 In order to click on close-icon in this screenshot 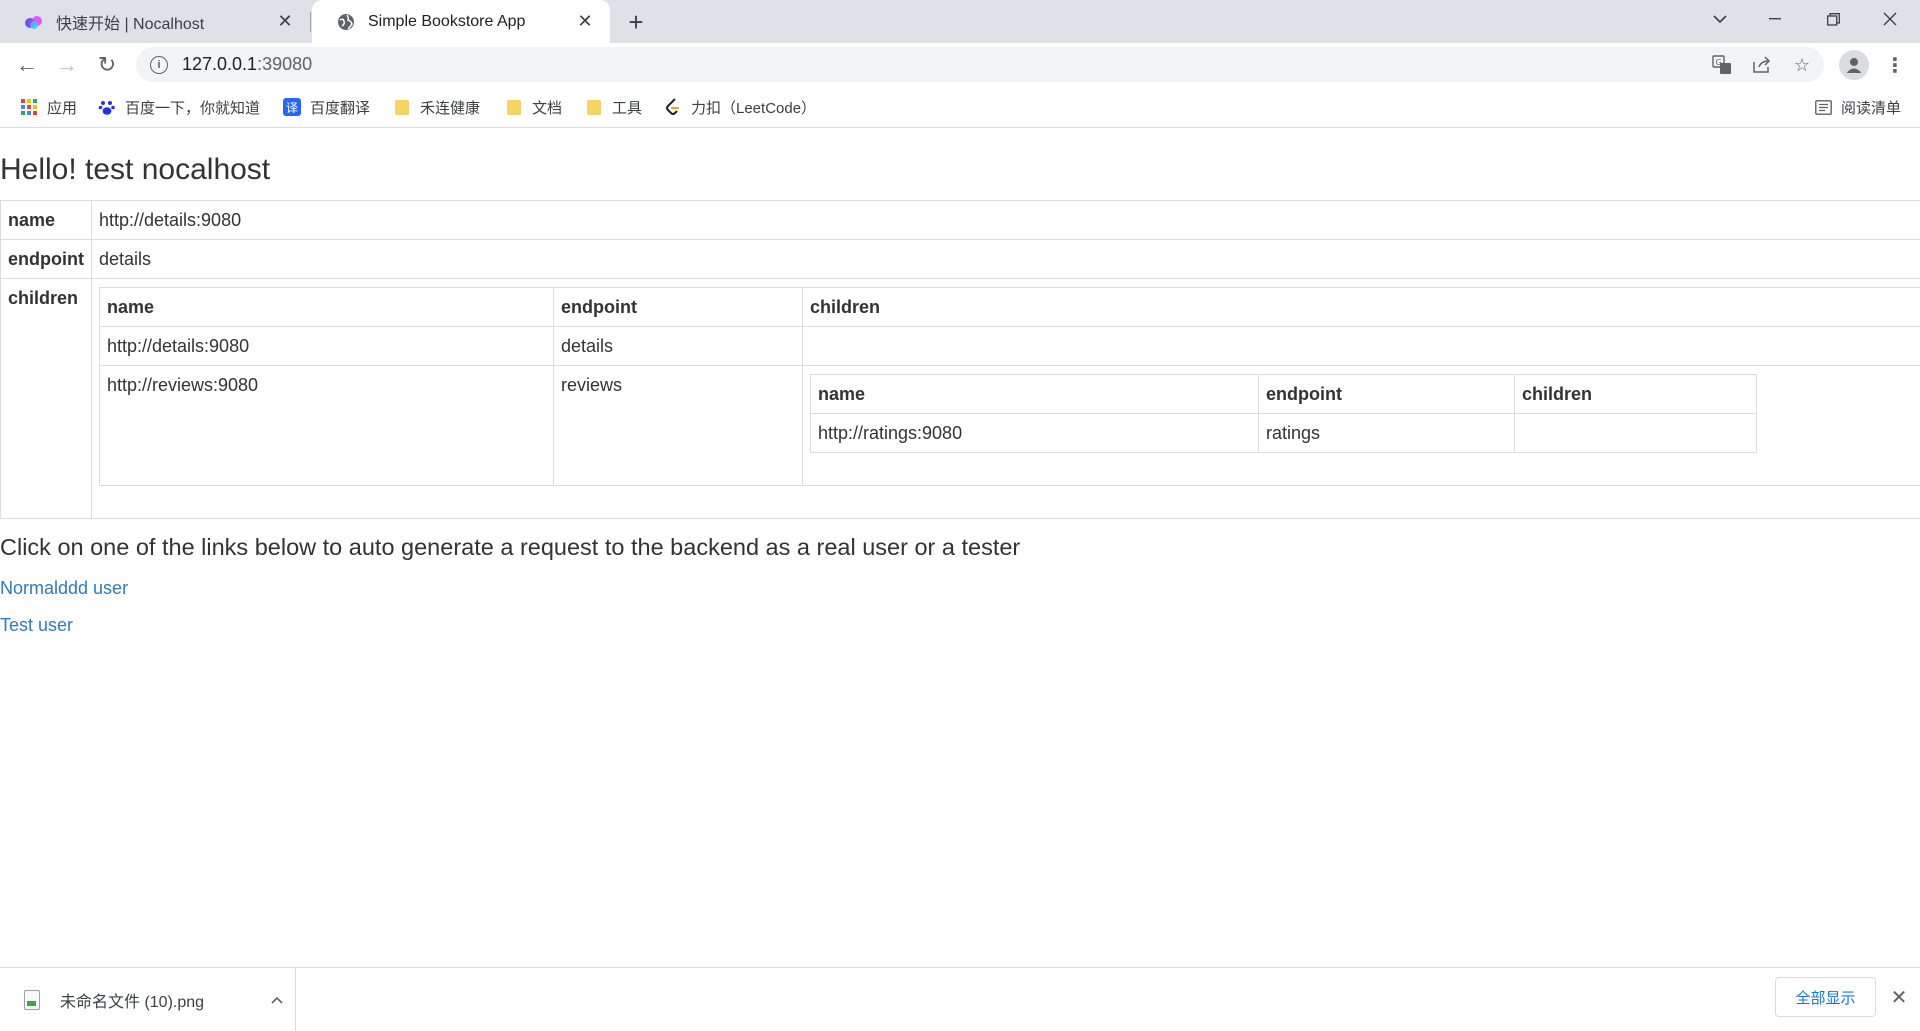, I will do `click(1890, 19)`.